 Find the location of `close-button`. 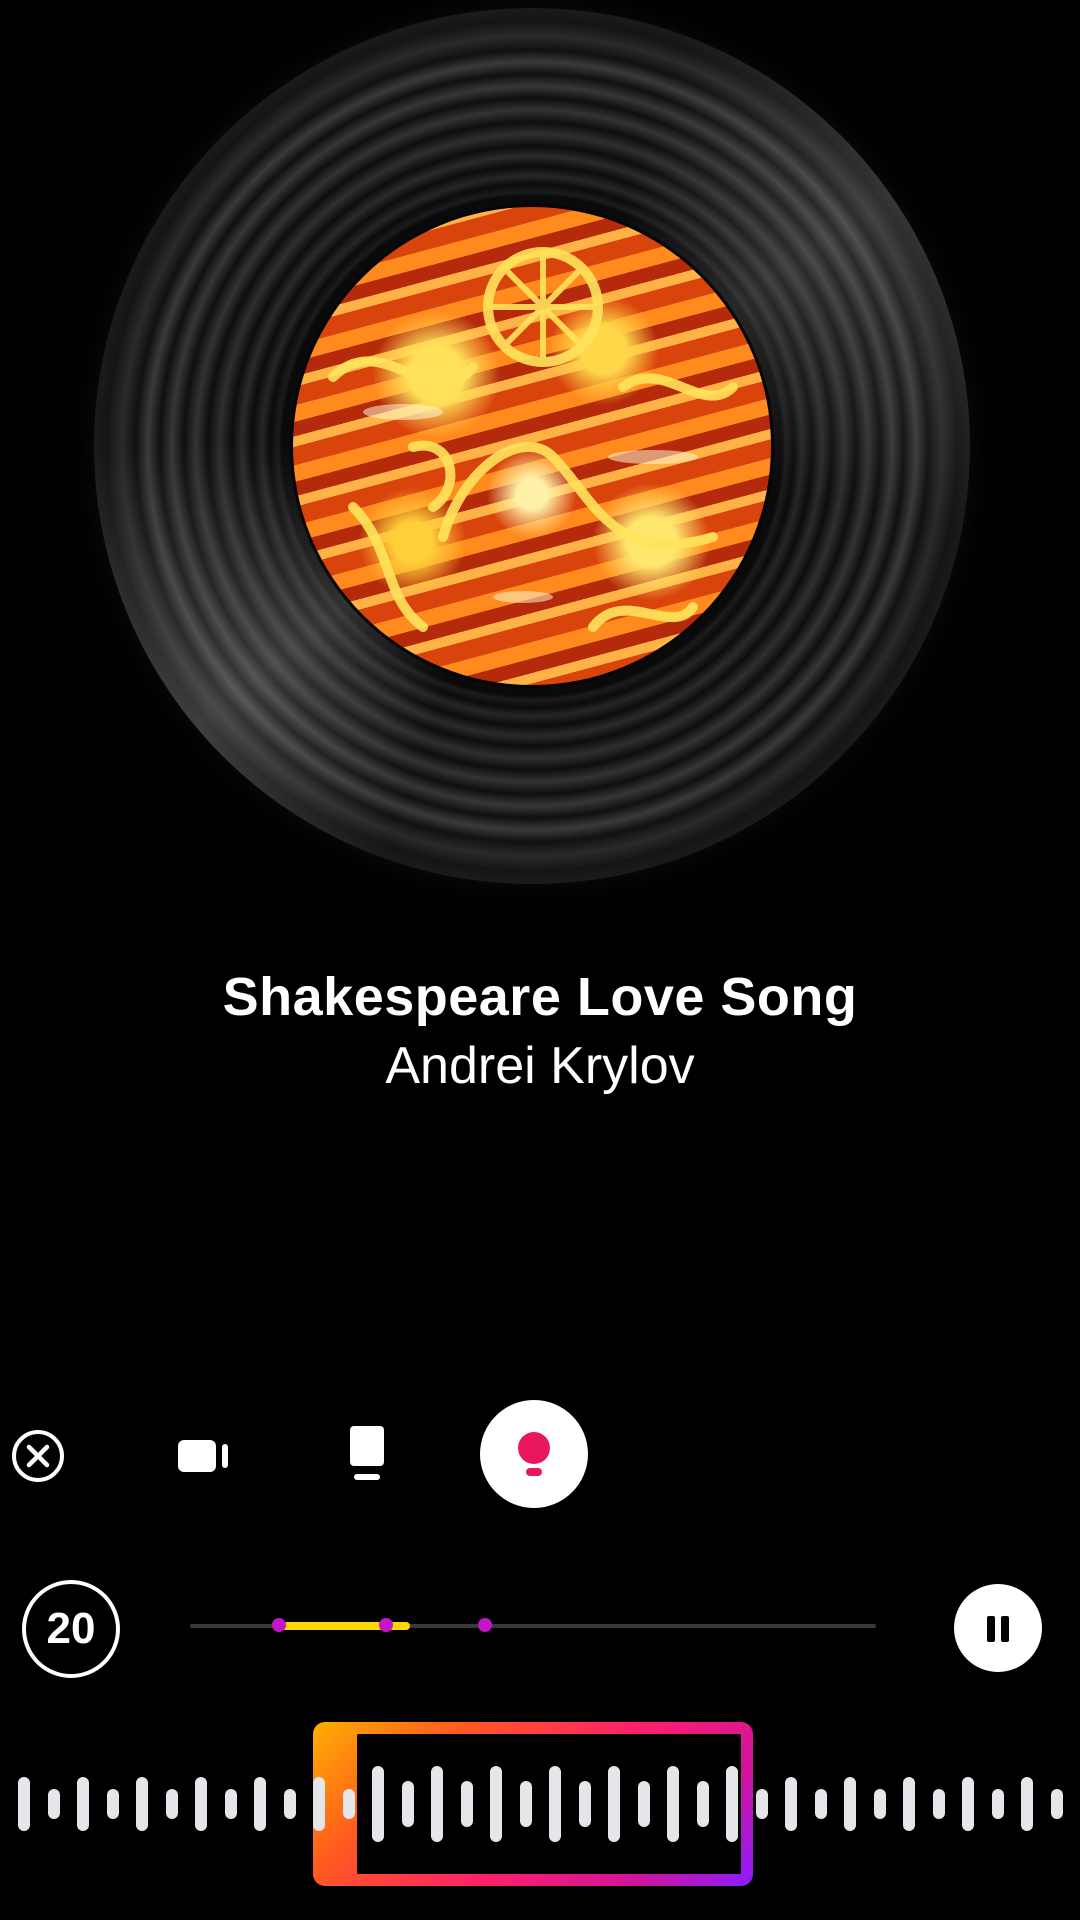

close-button is located at coordinates (38, 1456).